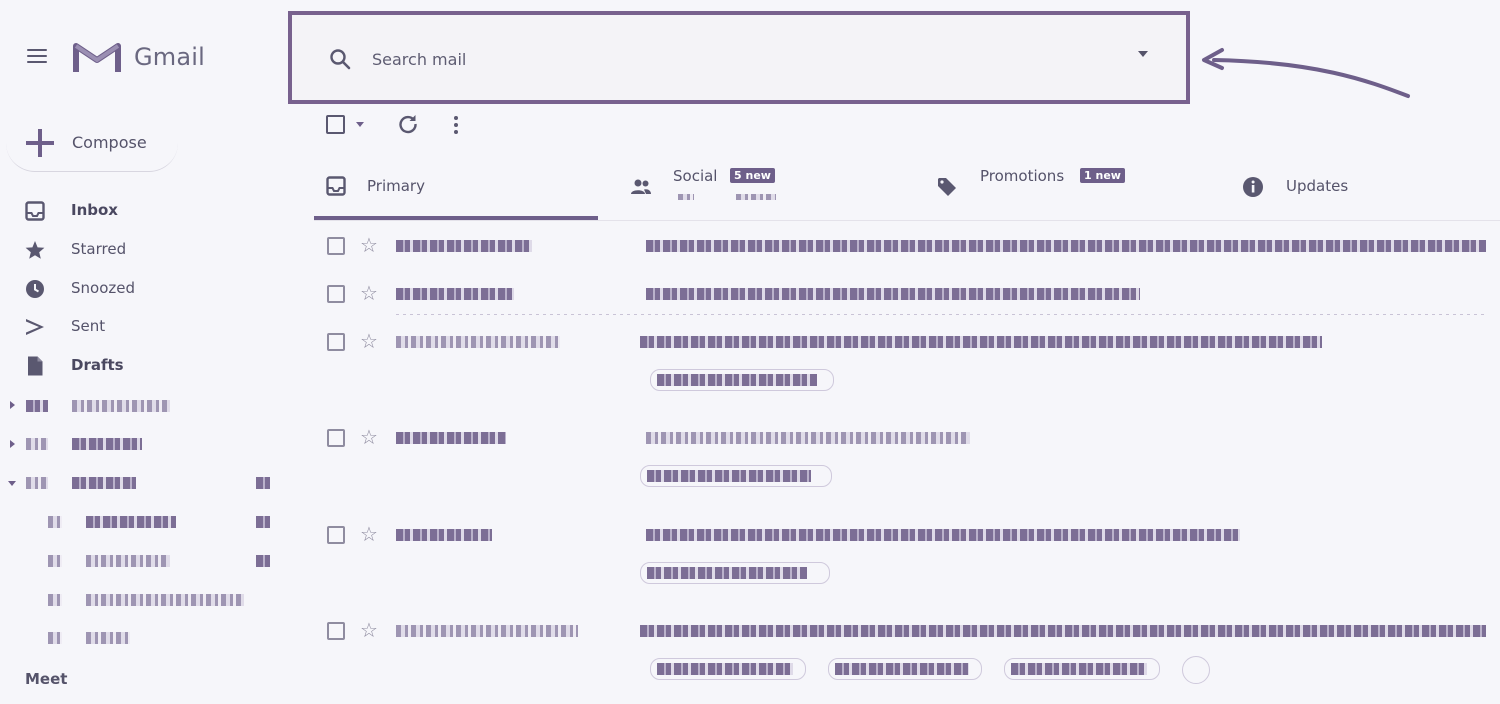 The image size is (1500, 704). I want to click on select-all-checkbox, so click(335, 124).